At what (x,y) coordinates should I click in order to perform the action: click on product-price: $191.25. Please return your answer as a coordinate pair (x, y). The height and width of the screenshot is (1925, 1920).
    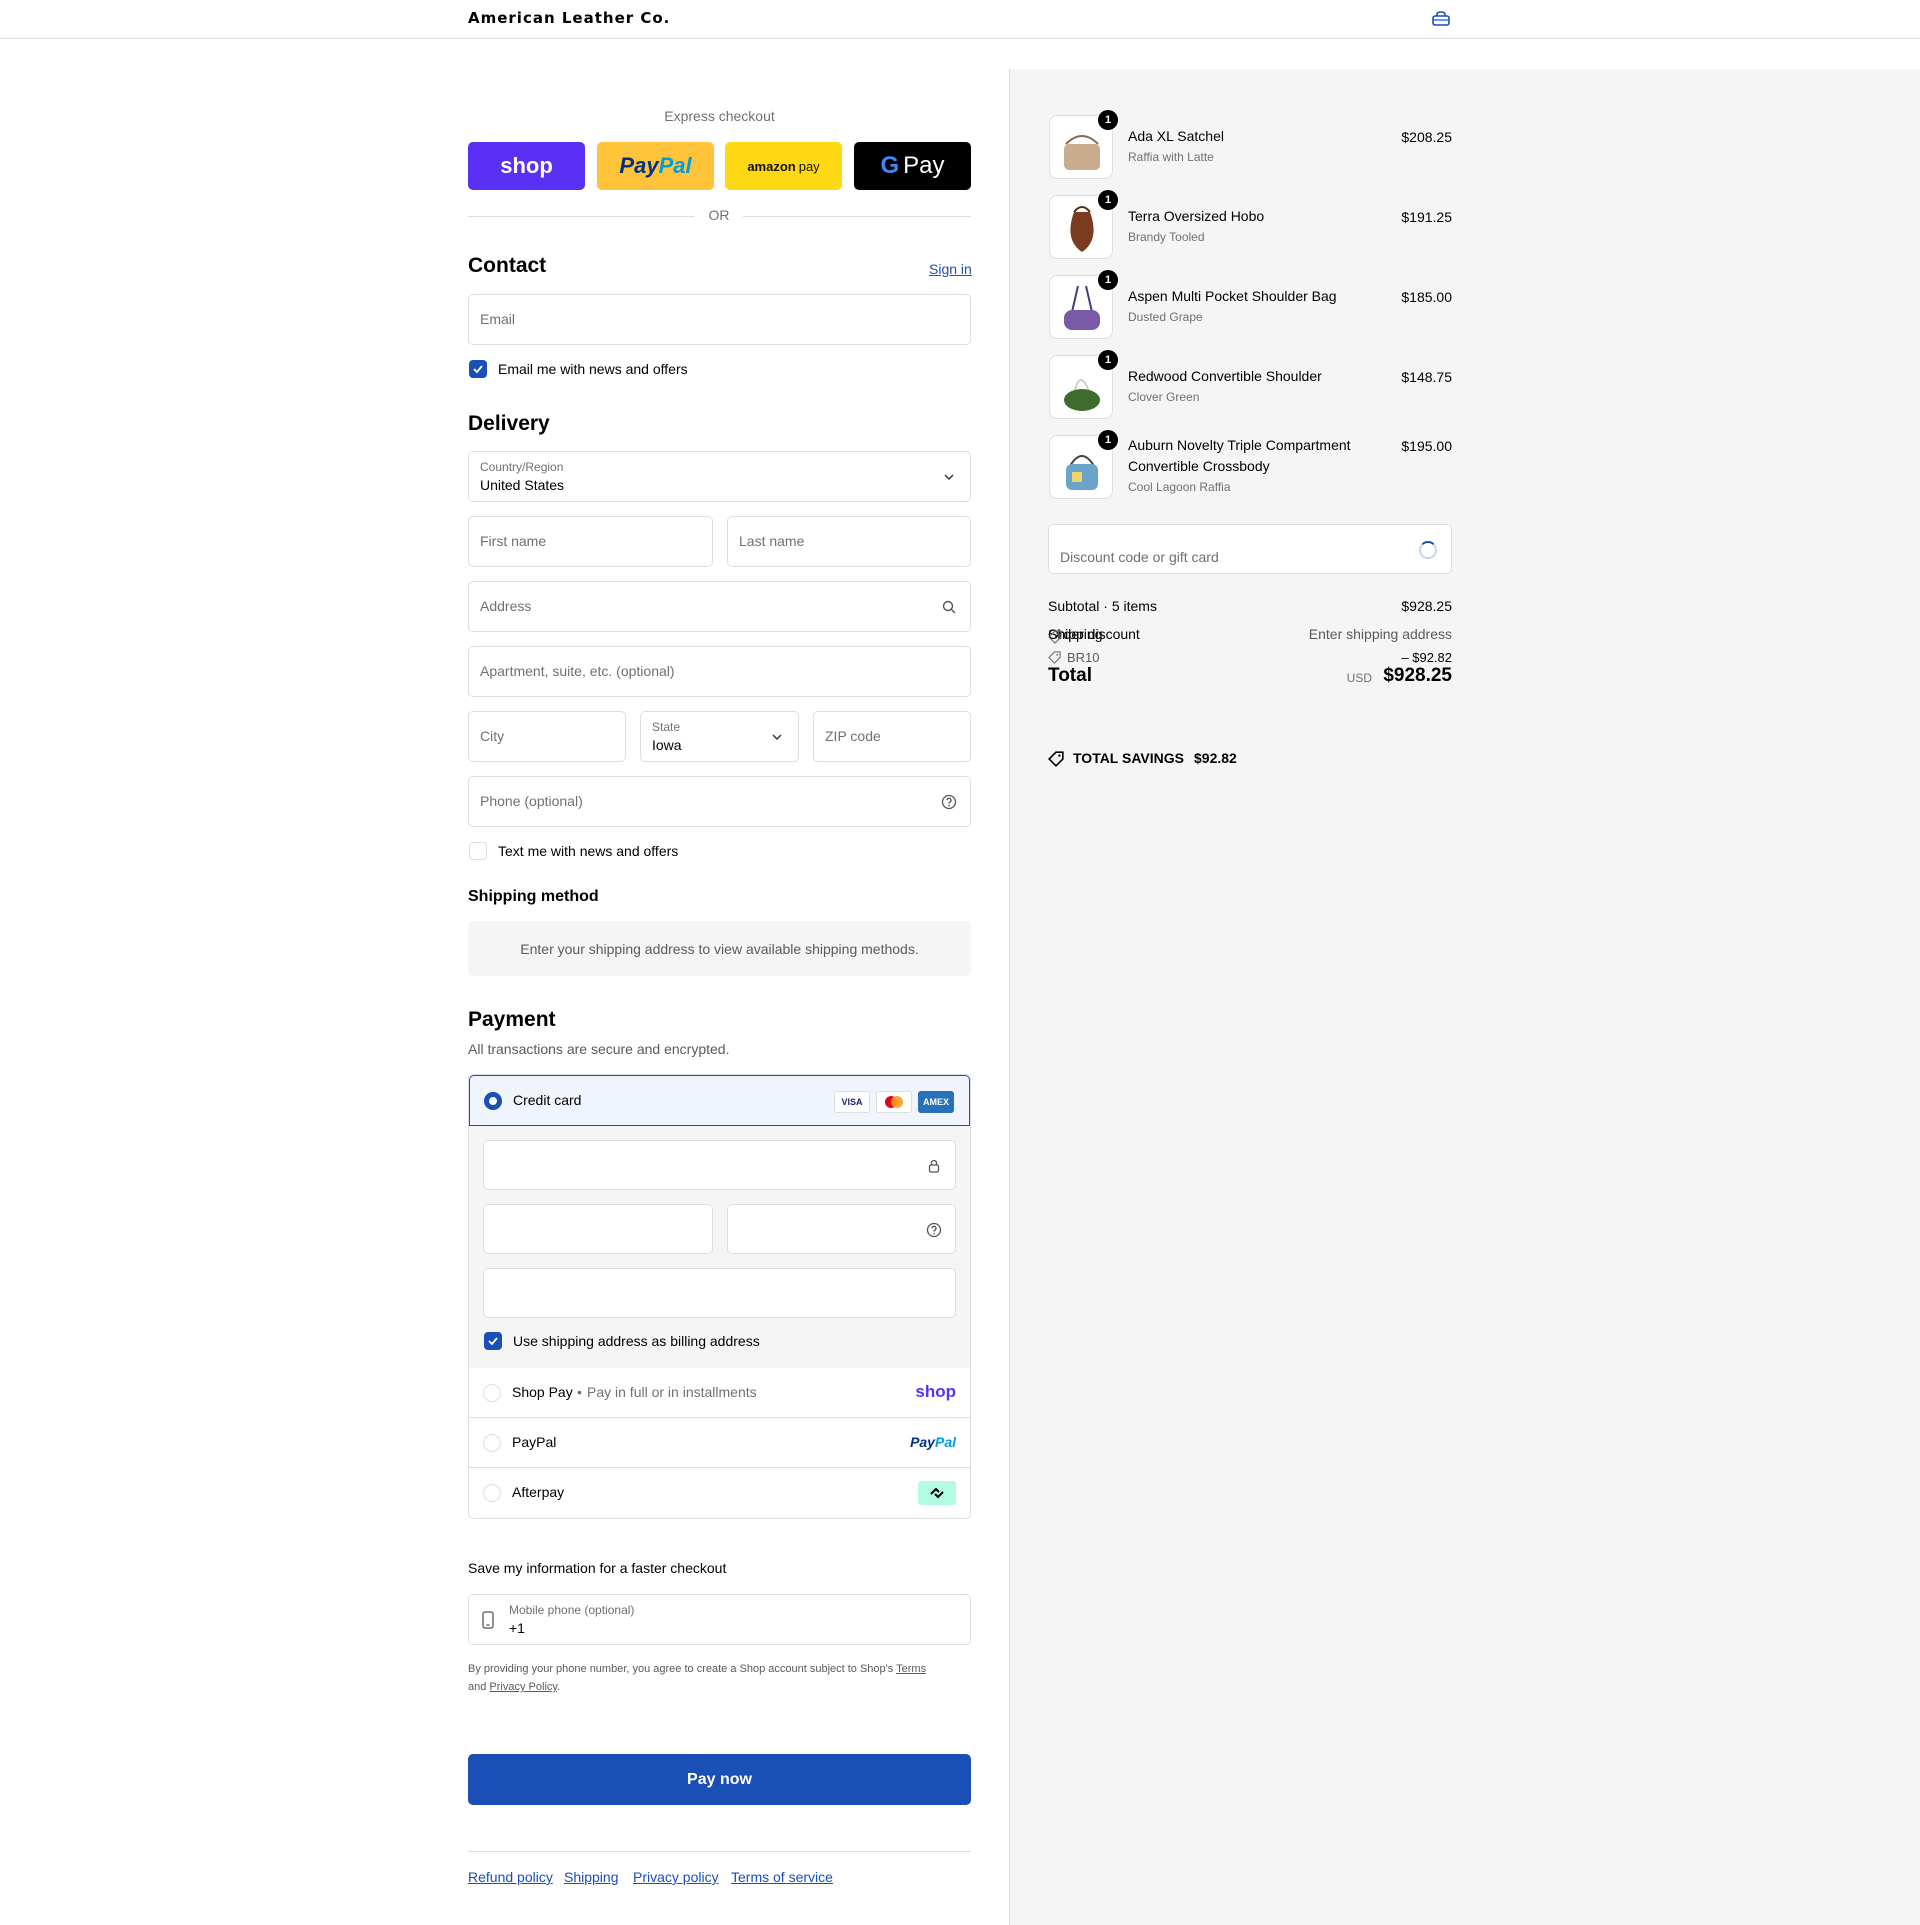
    Looking at the image, I should click on (1426, 217).